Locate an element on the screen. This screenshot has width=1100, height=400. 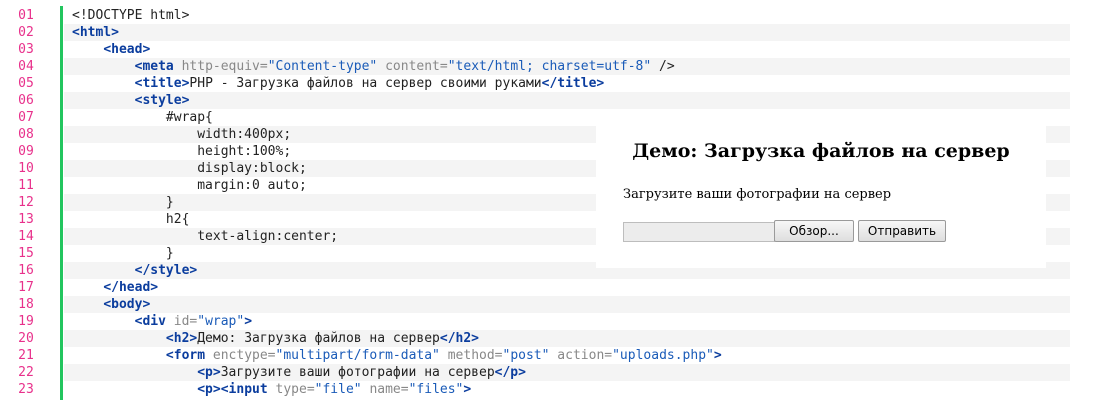
line-number: 02 is located at coordinates (26, 32).